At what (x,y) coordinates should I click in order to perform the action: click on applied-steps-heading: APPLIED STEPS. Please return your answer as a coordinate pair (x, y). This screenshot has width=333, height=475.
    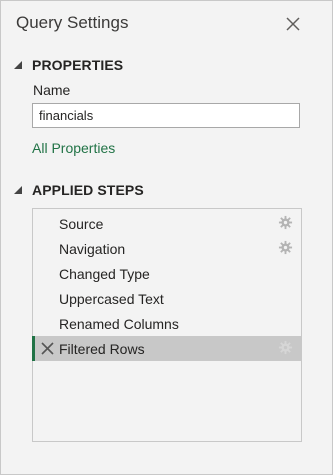
    Looking at the image, I should click on (88, 190).